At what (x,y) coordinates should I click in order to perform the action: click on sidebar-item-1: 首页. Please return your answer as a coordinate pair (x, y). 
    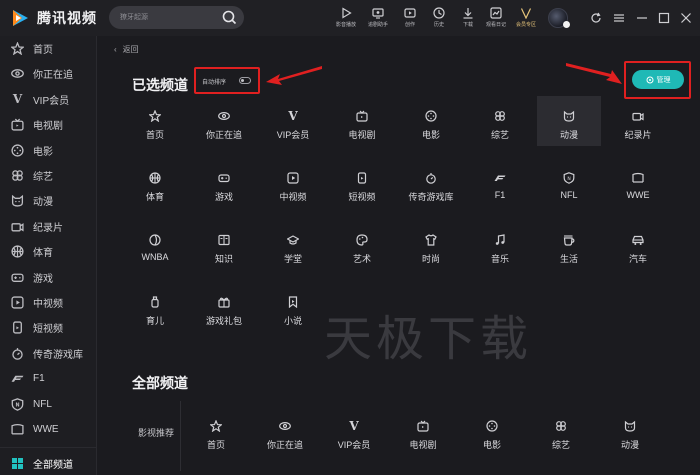
    Looking at the image, I should click on (48, 48).